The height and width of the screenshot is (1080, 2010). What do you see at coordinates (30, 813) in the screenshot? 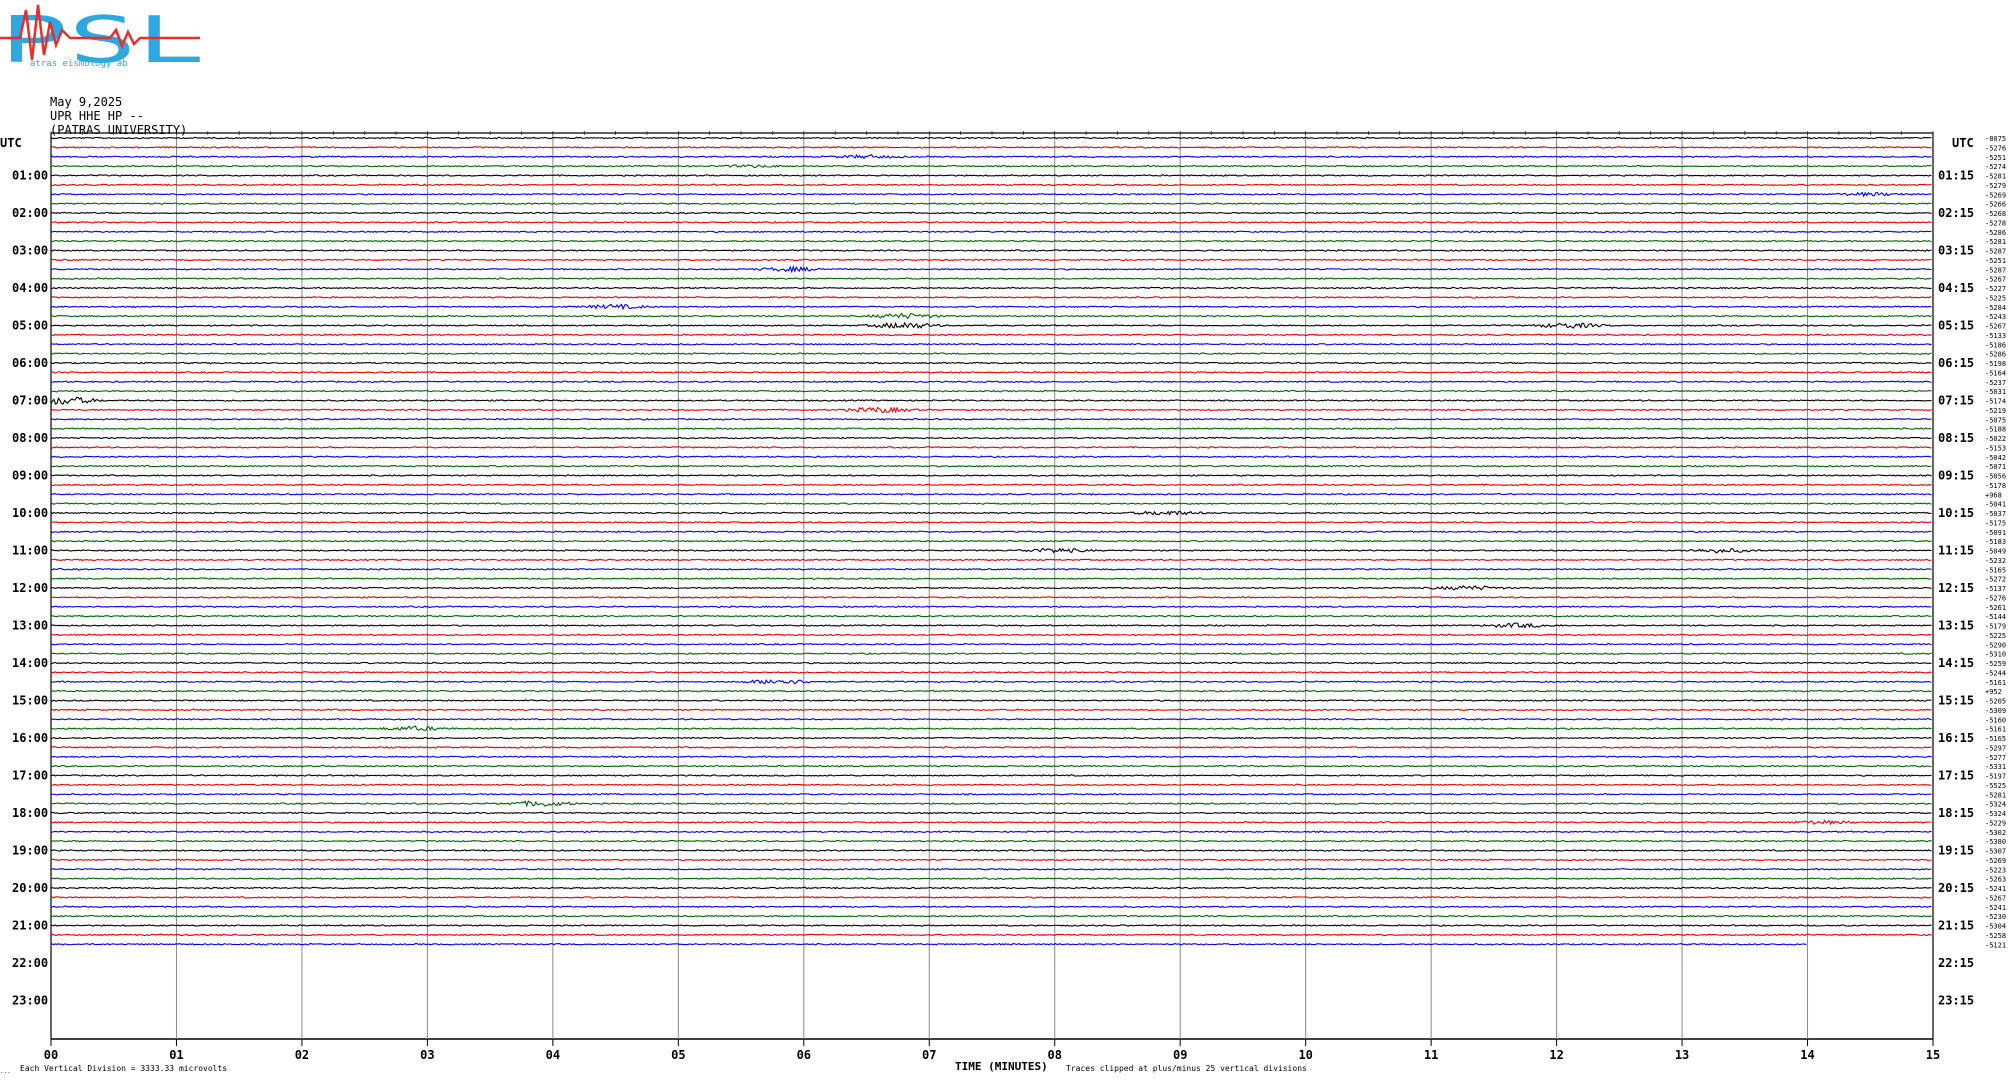
I see `left-hour-label: 18:00` at bounding box center [30, 813].